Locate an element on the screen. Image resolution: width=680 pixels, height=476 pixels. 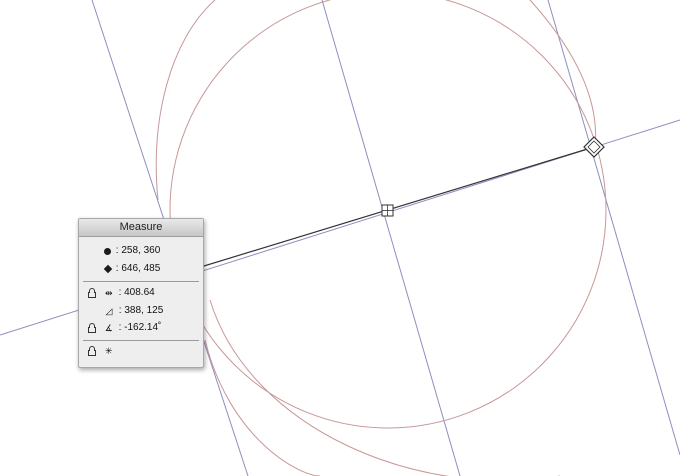
start-point-value: : 258, 360 is located at coordinates (138, 250).